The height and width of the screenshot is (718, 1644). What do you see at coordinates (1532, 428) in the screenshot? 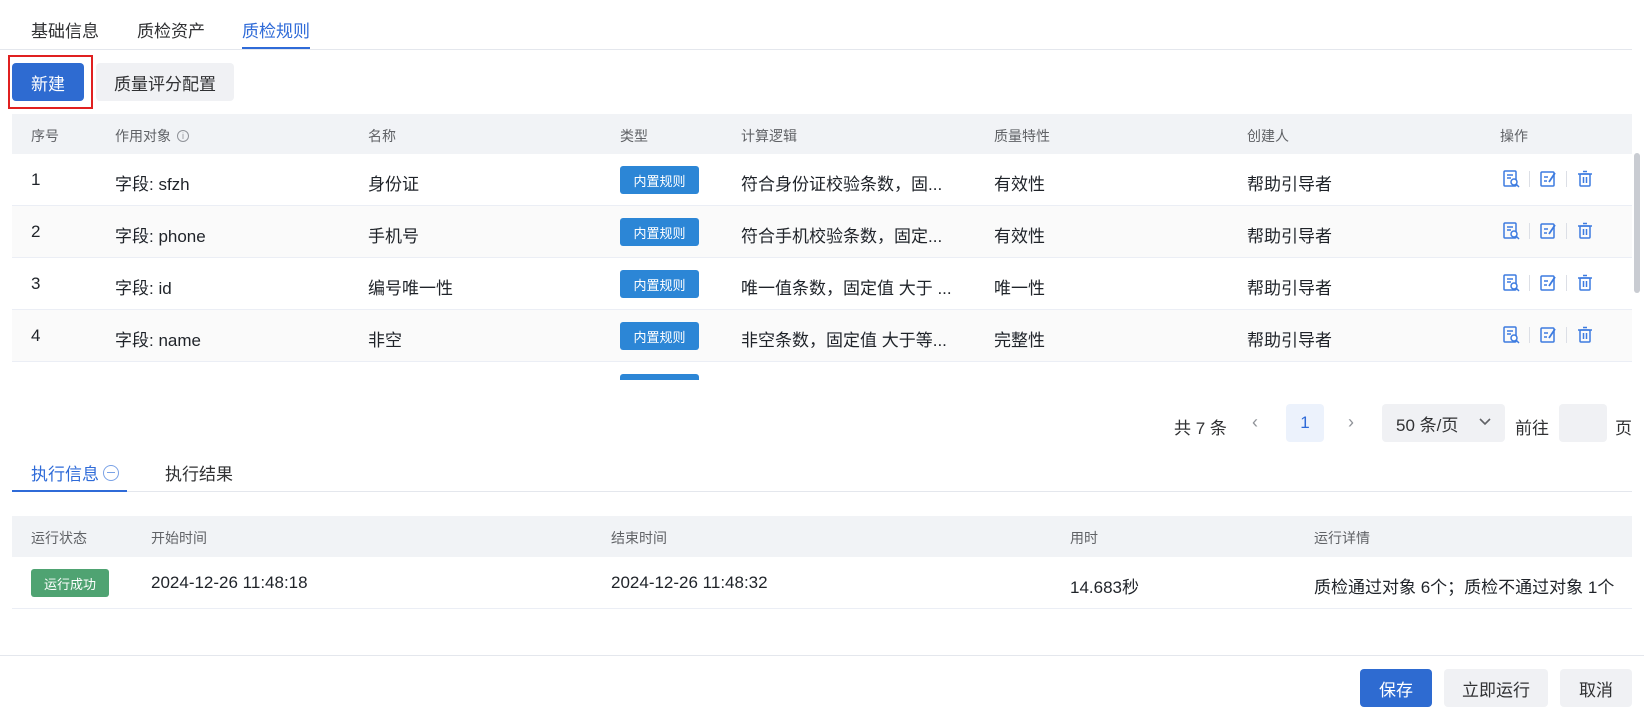
I see `goto-label: 前往` at bounding box center [1532, 428].